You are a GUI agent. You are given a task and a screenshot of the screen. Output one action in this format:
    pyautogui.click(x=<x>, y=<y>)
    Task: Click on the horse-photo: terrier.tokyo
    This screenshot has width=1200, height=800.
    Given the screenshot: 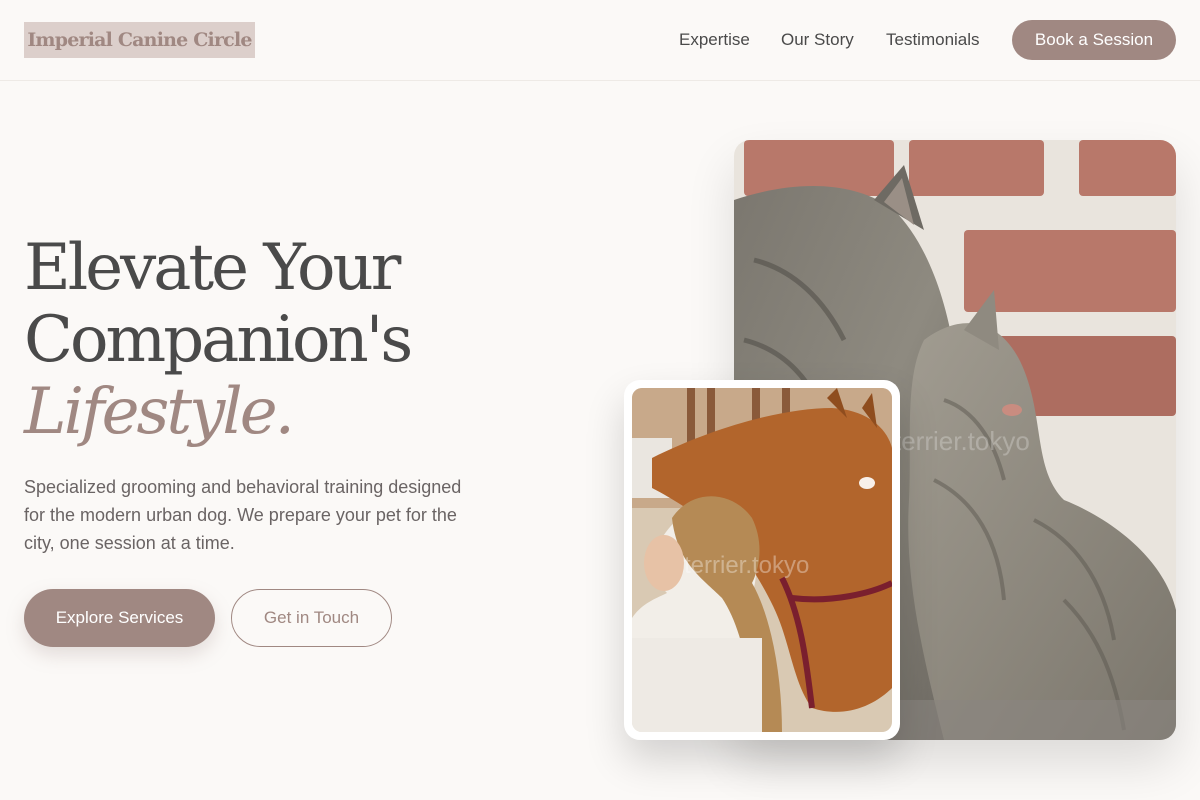 What is the action you would take?
    pyautogui.click(x=762, y=560)
    